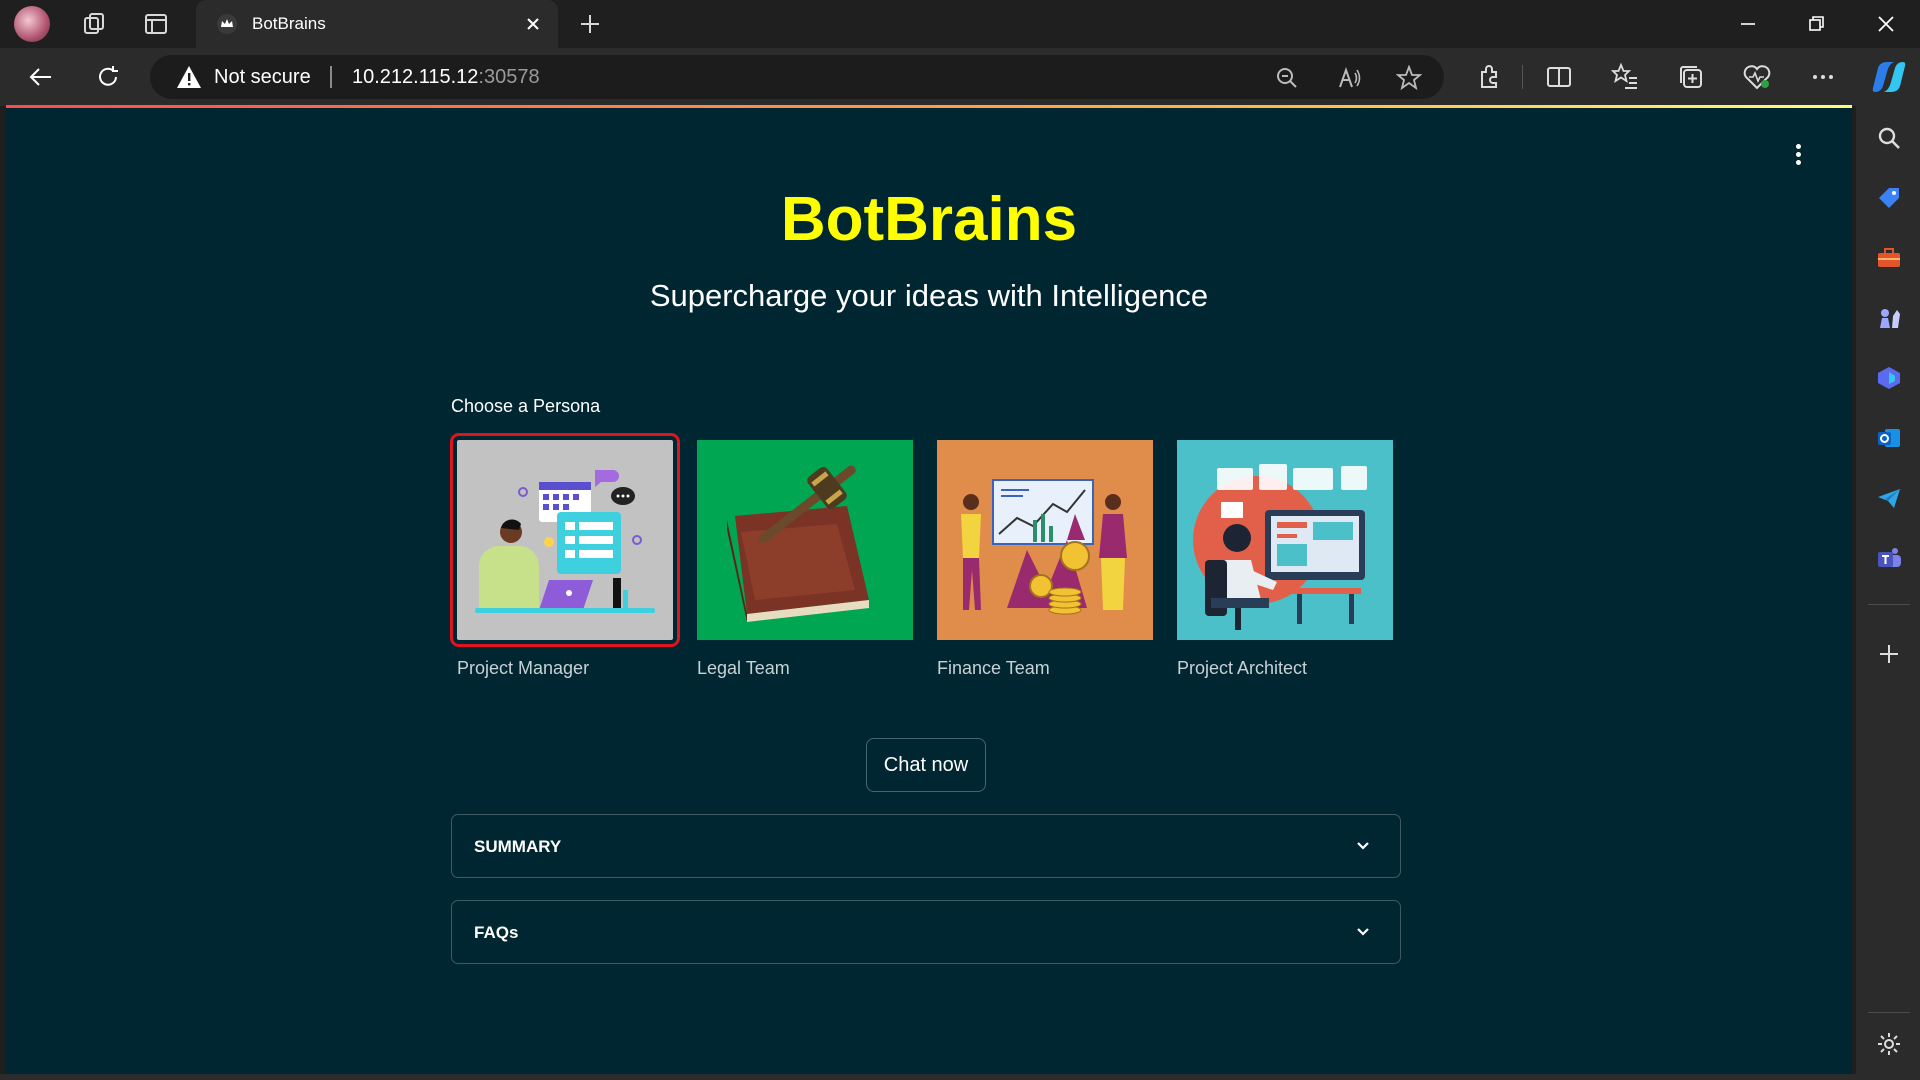 The height and width of the screenshot is (1080, 1920). Describe the element at coordinates (377, 24) in the screenshot. I see `tab-botbrains: BotBrains` at that location.